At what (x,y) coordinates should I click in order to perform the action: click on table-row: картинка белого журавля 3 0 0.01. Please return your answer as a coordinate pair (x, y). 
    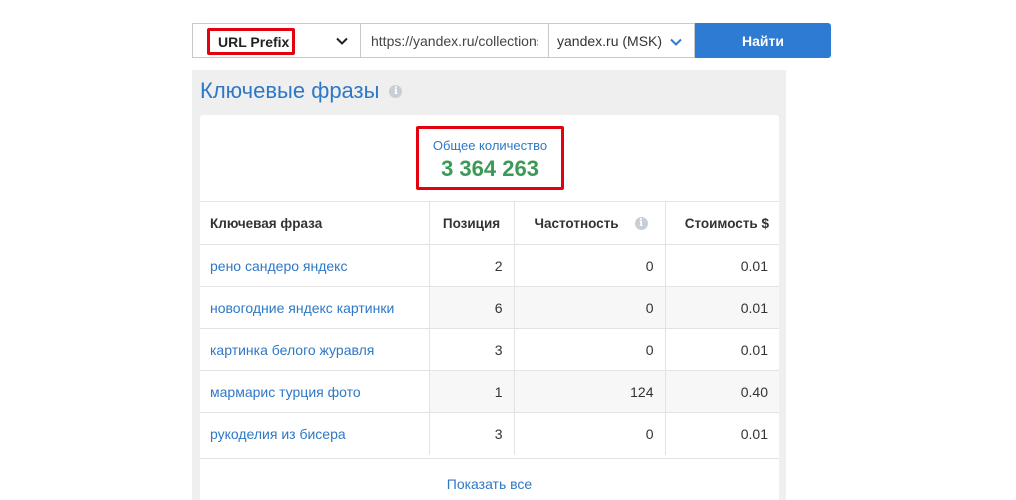
    Looking at the image, I should click on (489, 349).